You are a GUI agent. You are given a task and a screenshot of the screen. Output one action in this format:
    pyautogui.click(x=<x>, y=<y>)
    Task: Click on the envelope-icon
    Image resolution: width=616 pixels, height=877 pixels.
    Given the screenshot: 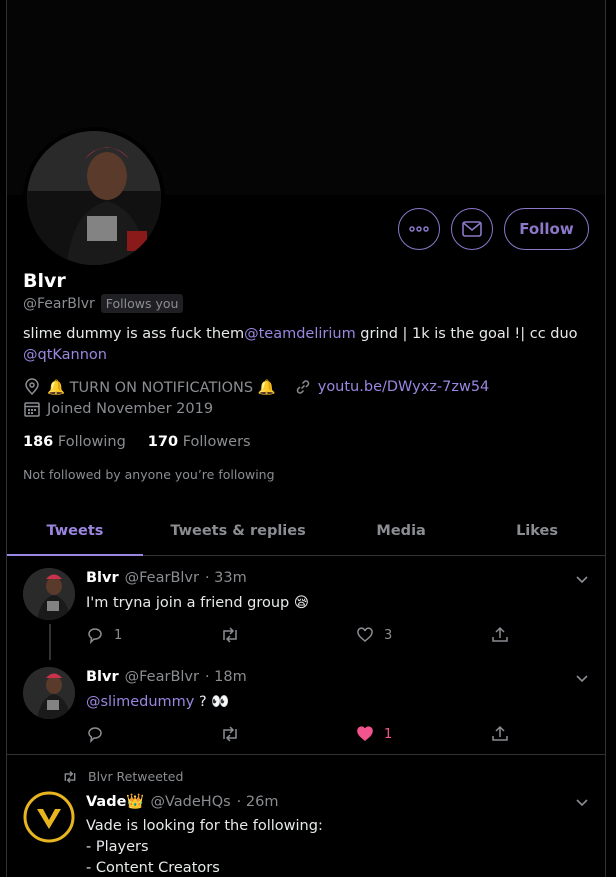 What is the action you would take?
    pyautogui.click(x=472, y=229)
    